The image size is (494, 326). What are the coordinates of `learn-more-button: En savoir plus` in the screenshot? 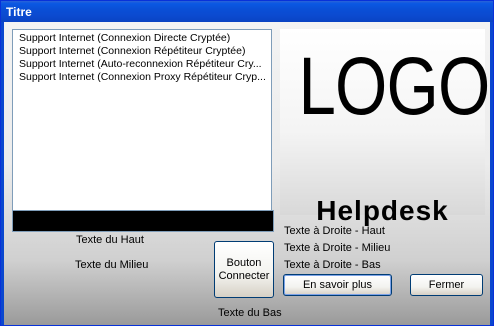 It's located at (337, 285).